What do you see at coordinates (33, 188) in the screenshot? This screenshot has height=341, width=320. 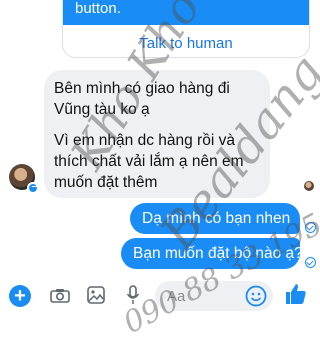 I see `messenger-badge-icon` at bounding box center [33, 188].